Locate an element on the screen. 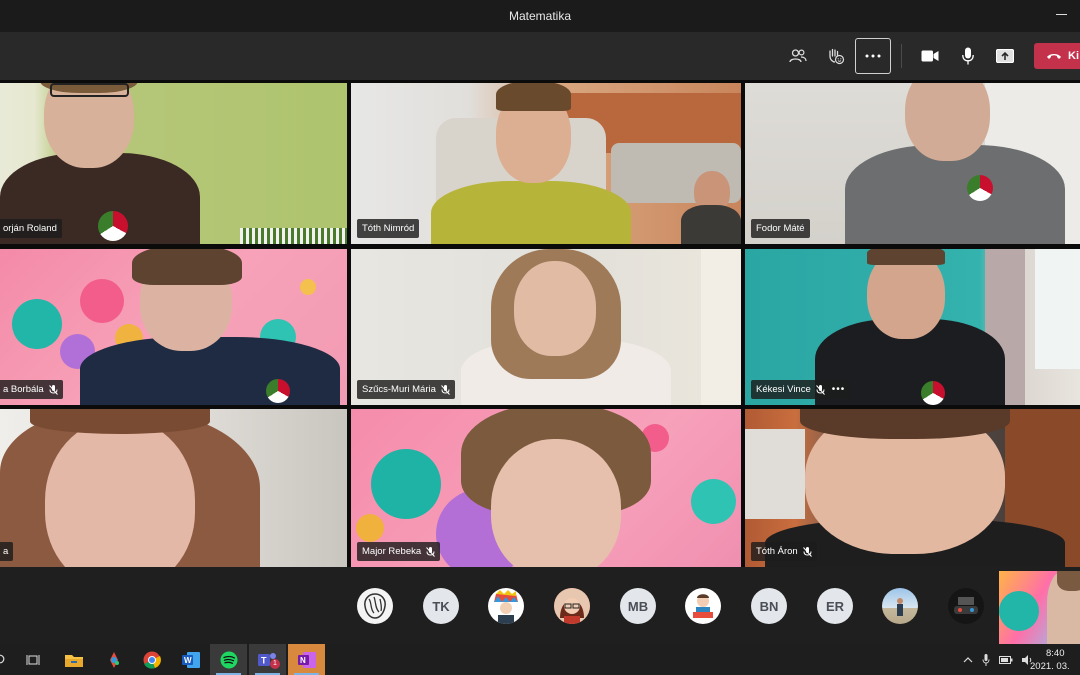  clock-time: 8:40 is located at coordinates (1055, 653).